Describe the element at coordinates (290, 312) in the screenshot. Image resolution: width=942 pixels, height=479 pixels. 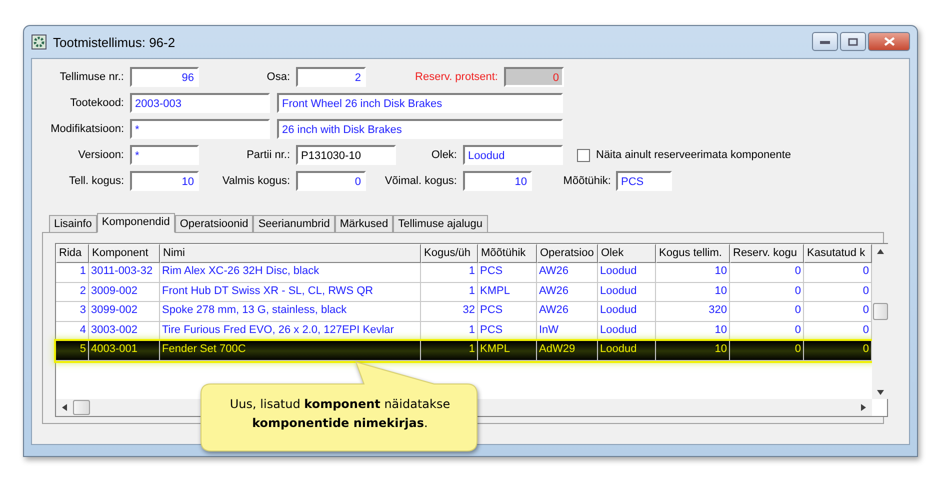
I see `table-cell: Spoke 278 mm, 13 G, stainless, black` at that location.